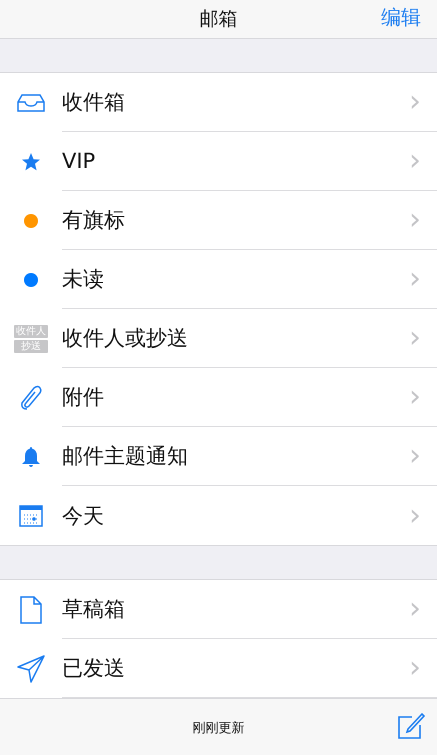  What do you see at coordinates (235, 161) in the screenshot?
I see `mailbox-label: VIP` at bounding box center [235, 161].